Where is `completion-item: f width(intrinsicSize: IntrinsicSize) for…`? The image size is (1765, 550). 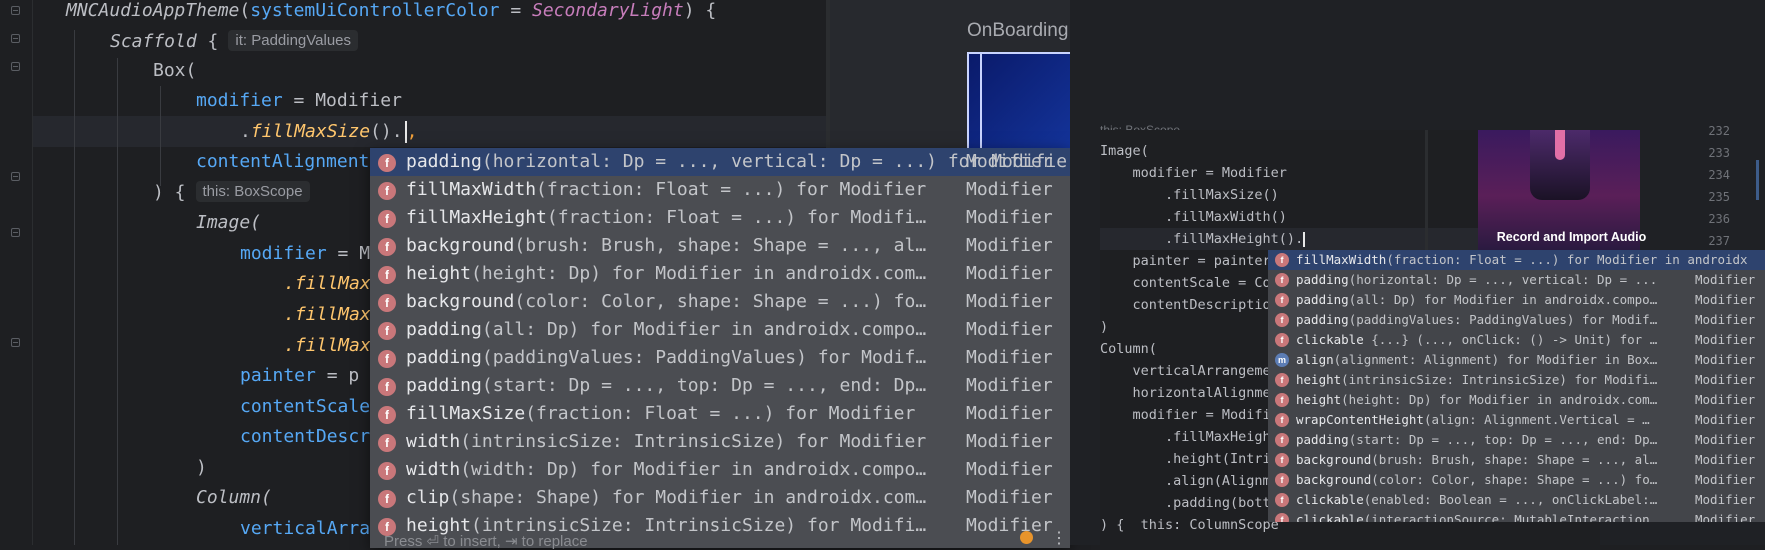 completion-item: f width(intrinsicSize: IntrinsicSize) for… is located at coordinates (720, 442).